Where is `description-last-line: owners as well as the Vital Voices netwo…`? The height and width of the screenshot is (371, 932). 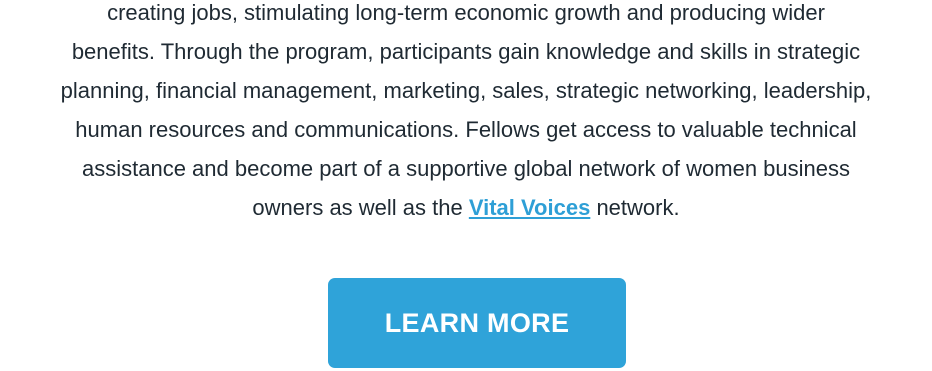 description-last-line: owners as well as the Vital Voices netwo… is located at coordinates (466, 207).